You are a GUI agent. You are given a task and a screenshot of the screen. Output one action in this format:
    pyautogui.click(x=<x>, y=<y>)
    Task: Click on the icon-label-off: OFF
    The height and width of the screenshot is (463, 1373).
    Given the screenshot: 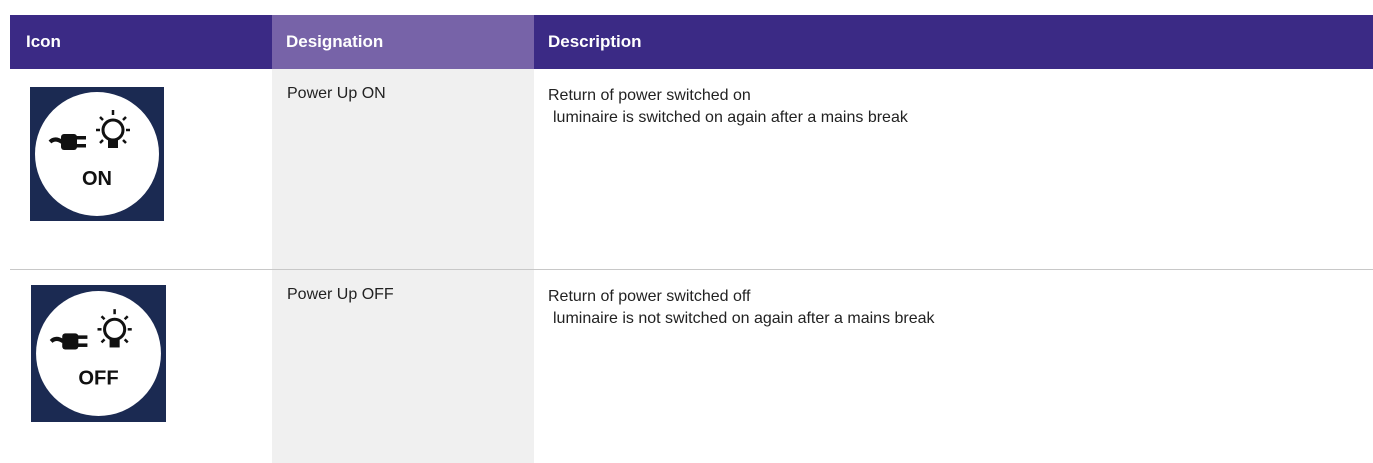 What is the action you would take?
    pyautogui.click(x=98, y=379)
    